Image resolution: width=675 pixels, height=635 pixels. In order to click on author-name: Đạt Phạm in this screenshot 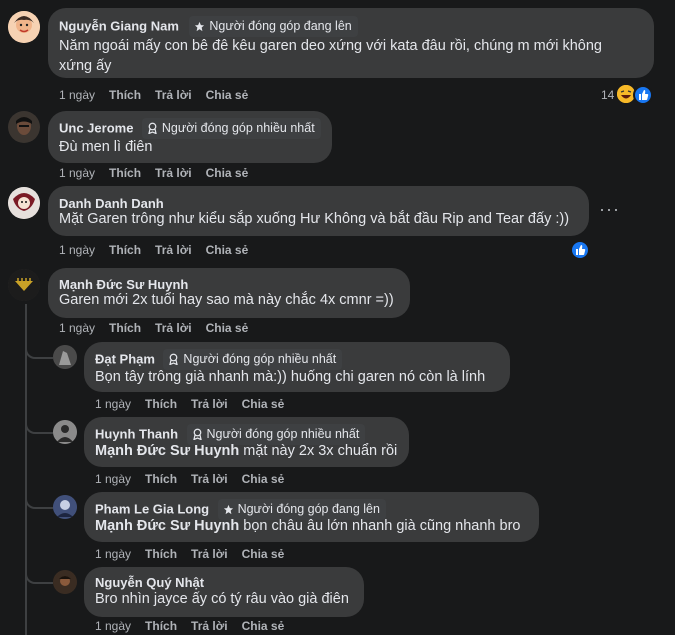, I will do `click(125, 359)`.